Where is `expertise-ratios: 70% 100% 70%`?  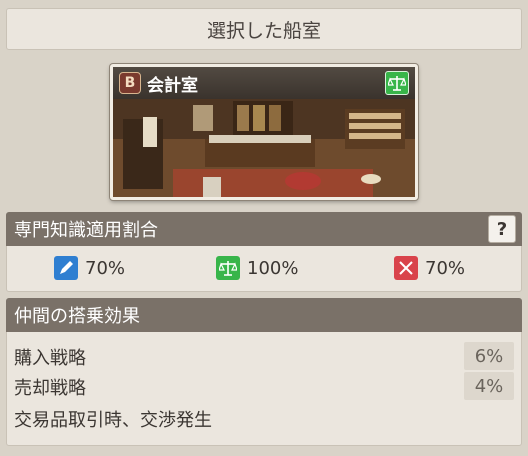 expertise-ratios: 70% 100% 70% is located at coordinates (264, 268).